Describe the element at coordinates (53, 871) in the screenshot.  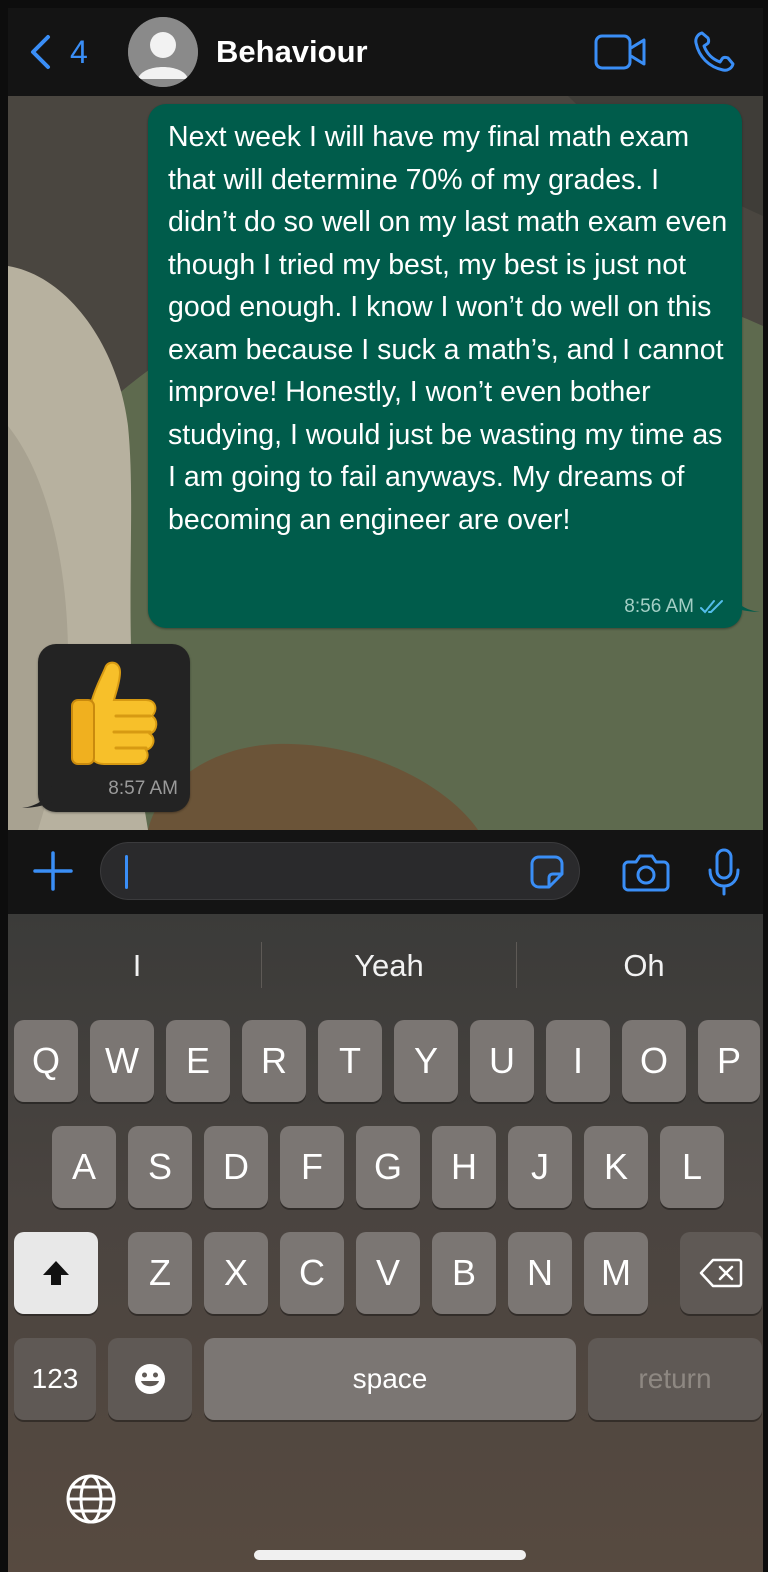
I see `plus-icon` at that location.